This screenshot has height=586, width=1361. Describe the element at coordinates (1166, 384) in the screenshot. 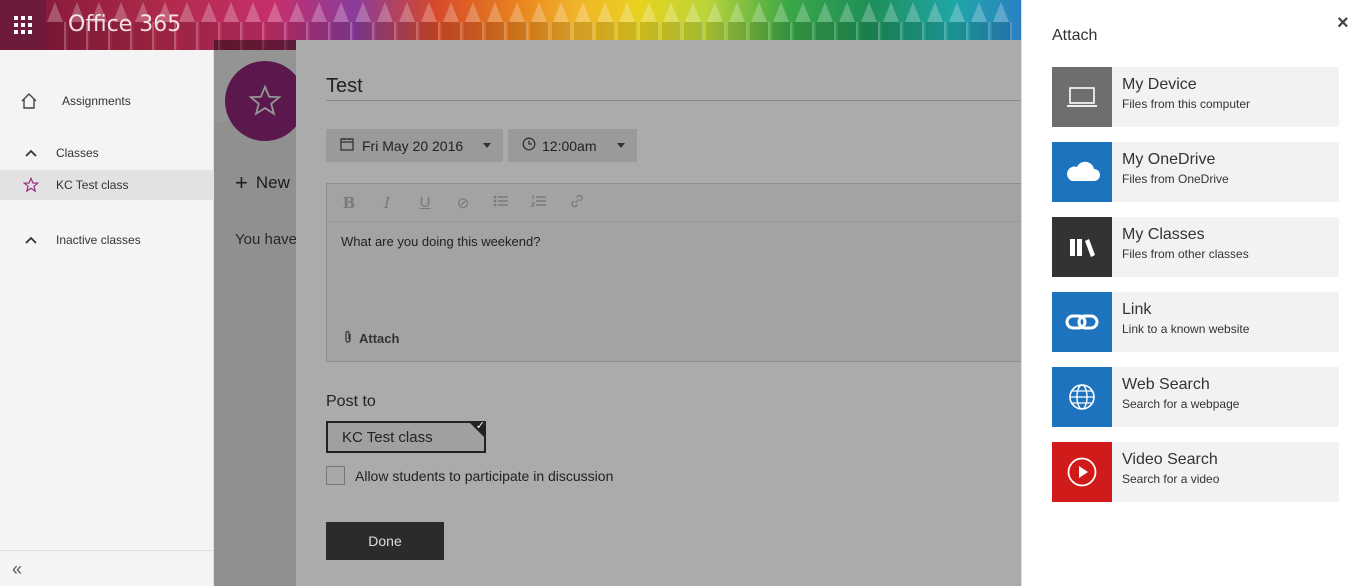

I see `option-title: Web Search` at that location.